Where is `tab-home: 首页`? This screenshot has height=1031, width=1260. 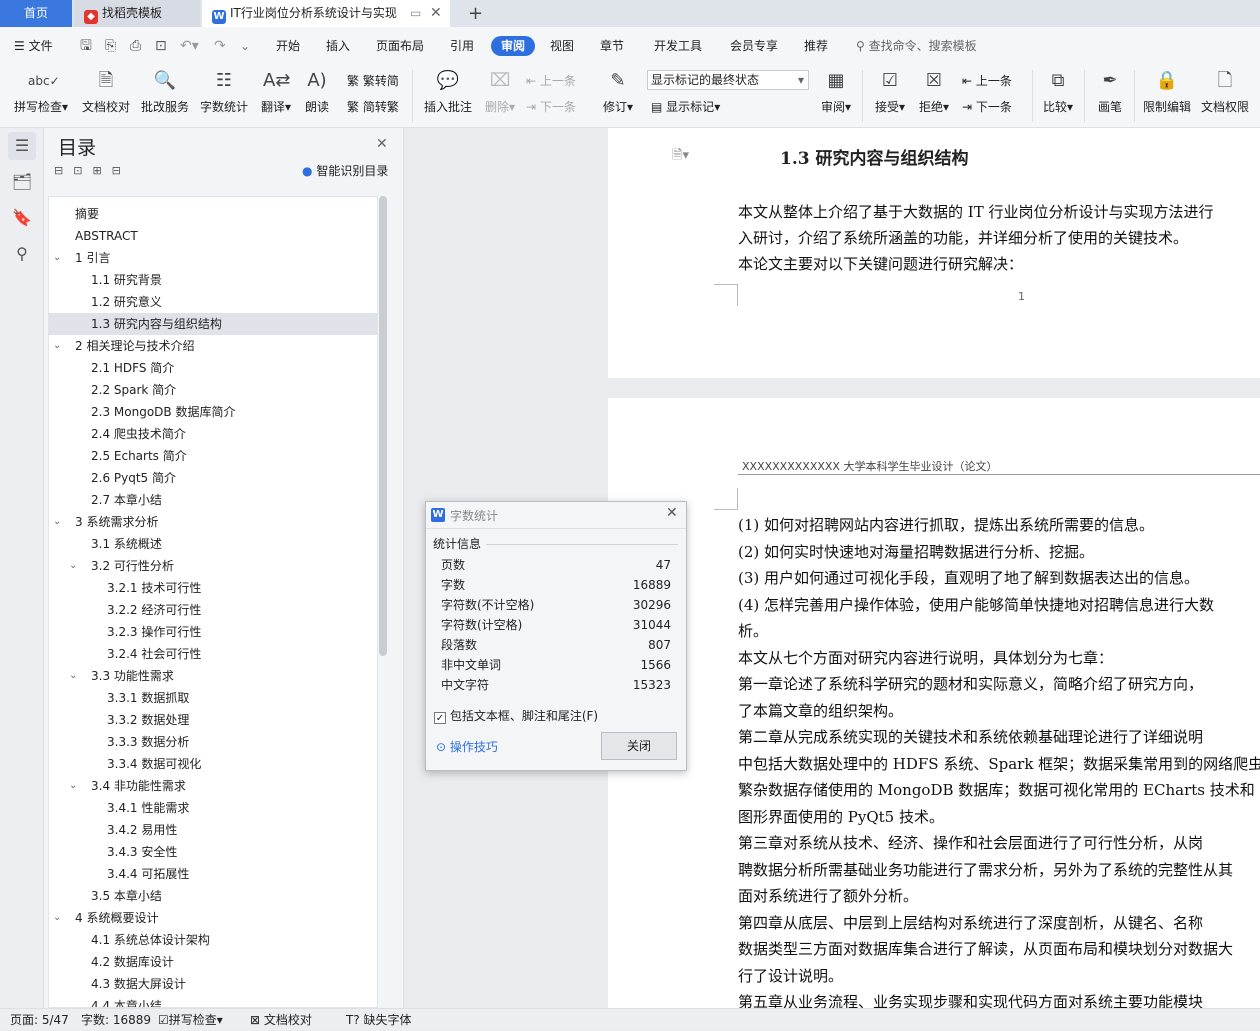
tab-home: 首页 is located at coordinates (36, 13).